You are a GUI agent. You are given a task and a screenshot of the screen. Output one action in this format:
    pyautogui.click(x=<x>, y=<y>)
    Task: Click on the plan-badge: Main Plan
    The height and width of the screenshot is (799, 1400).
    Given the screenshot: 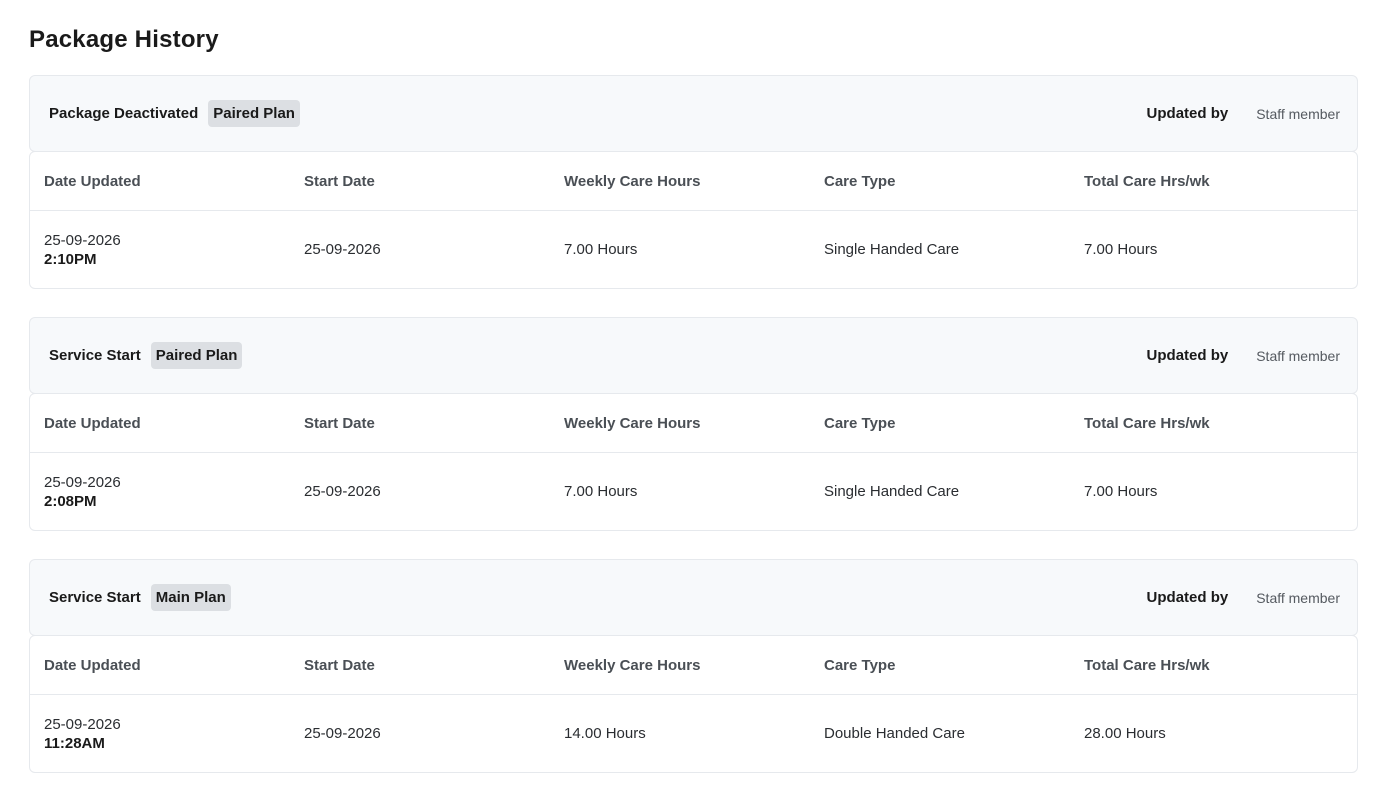 What is the action you would take?
    pyautogui.click(x=190, y=597)
    